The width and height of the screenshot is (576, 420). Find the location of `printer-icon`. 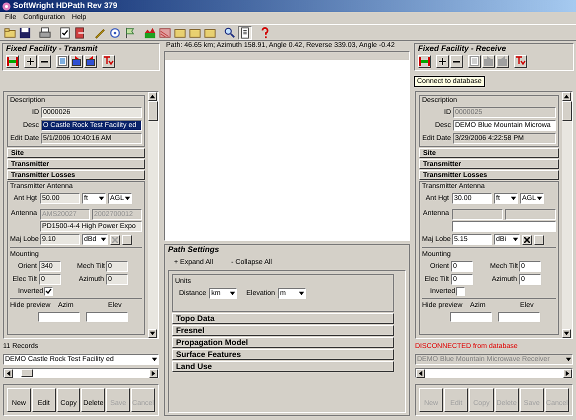

printer-icon is located at coordinates (45, 32).